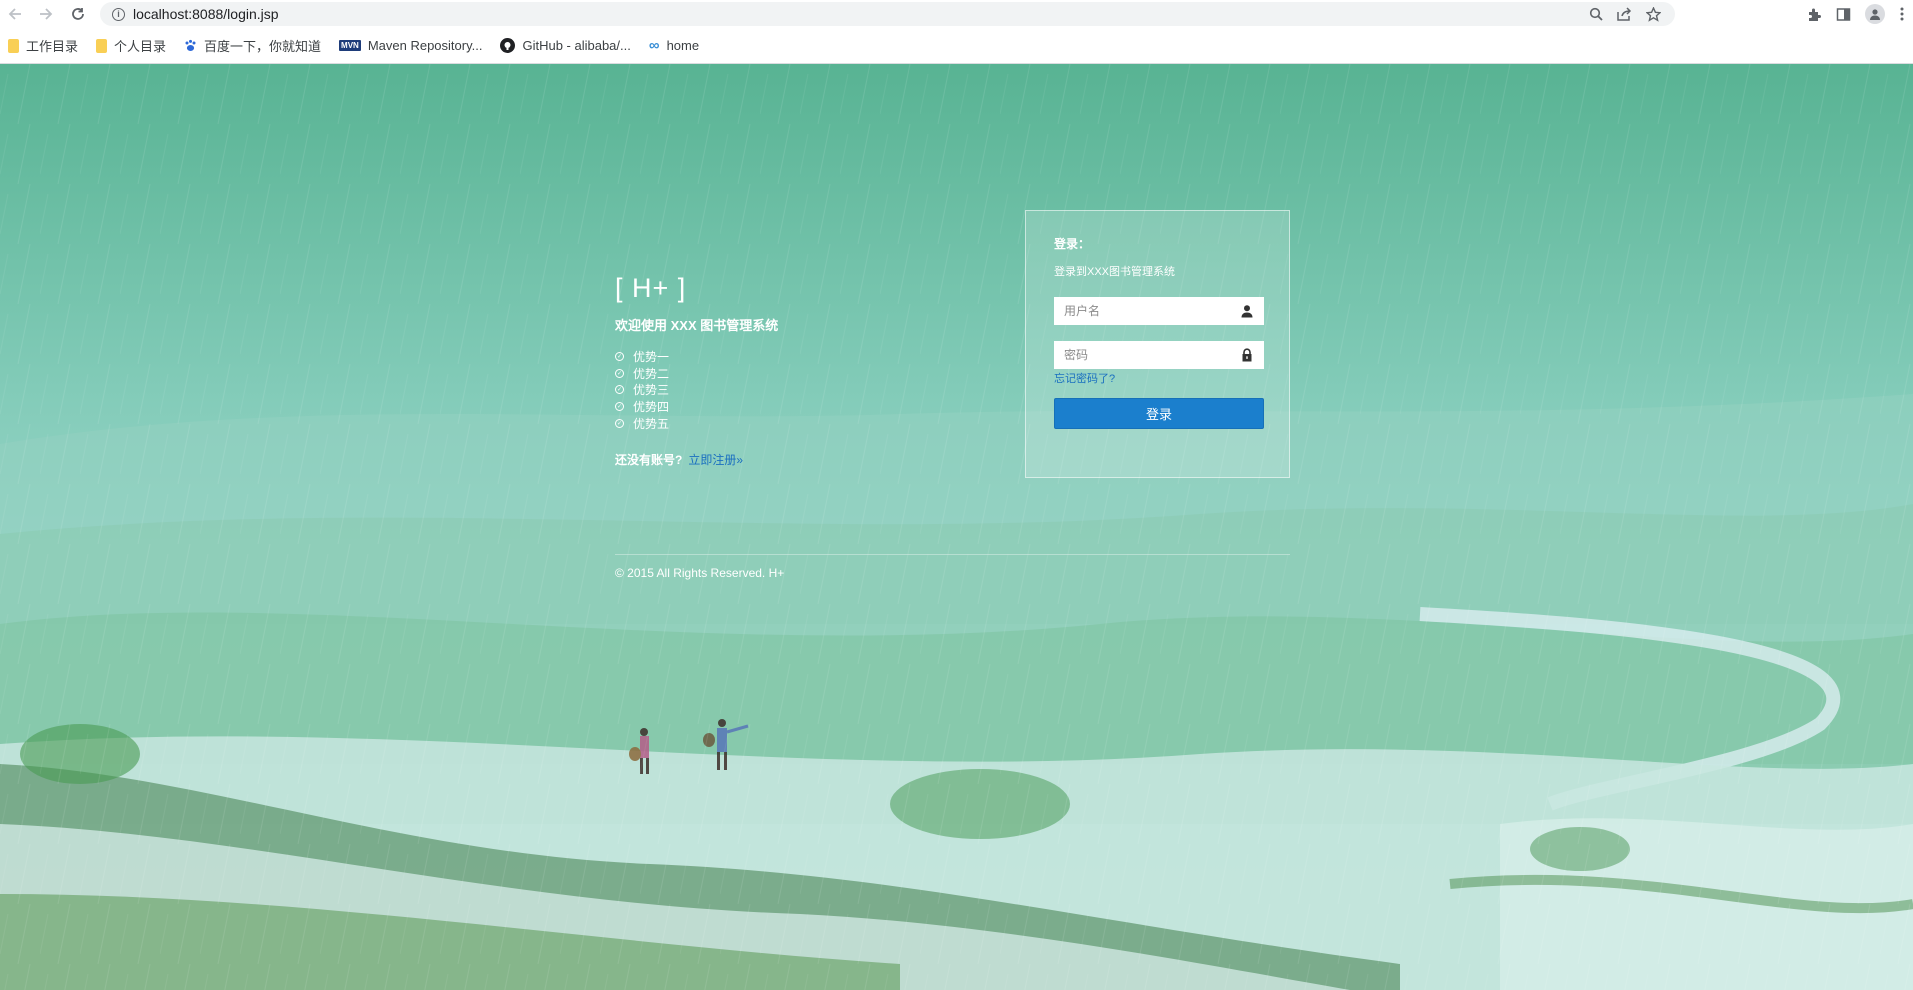 Image resolution: width=1913 pixels, height=990 pixels. What do you see at coordinates (651, 423) in the screenshot?
I see `feature-text: 优势五` at bounding box center [651, 423].